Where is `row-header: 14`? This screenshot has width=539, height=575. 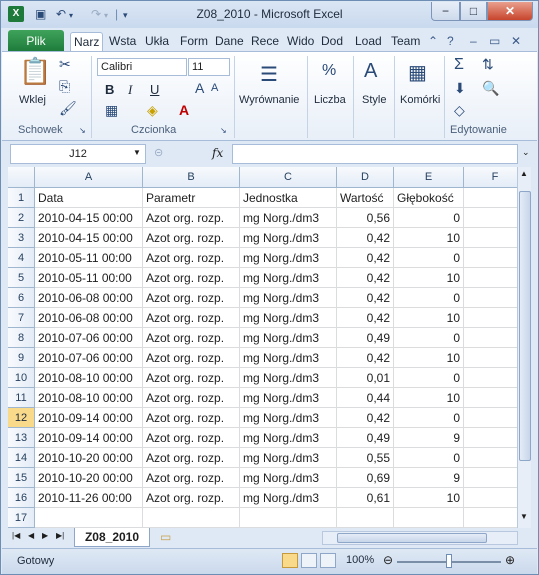
row-header: 14 is located at coordinates (21, 458).